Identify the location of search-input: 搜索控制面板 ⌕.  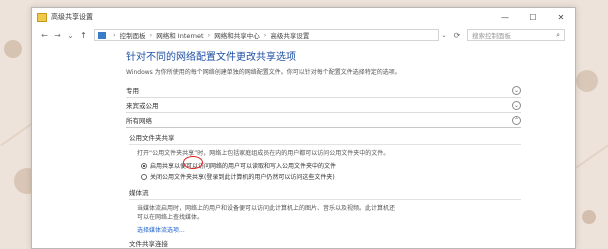
(516, 35).